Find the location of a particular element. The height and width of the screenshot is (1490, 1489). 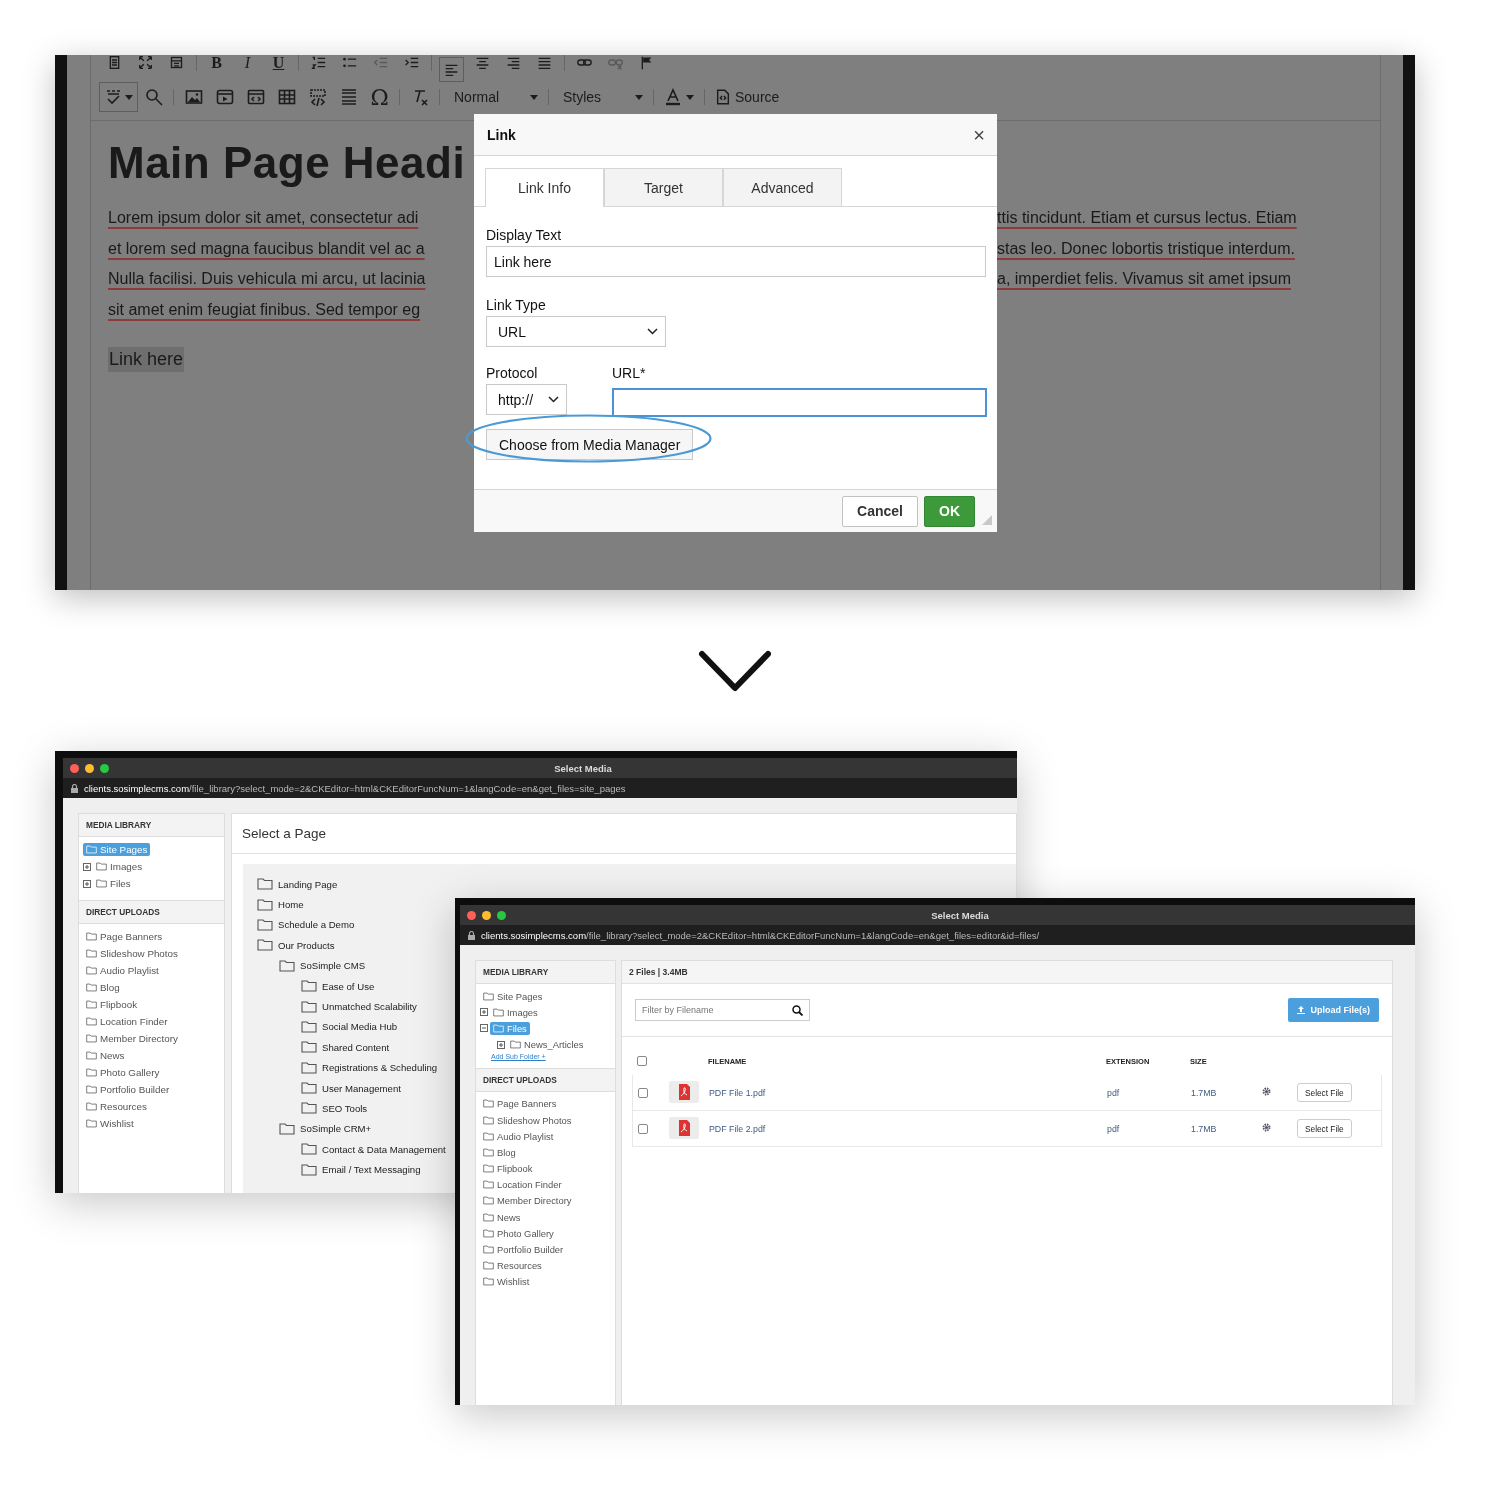

folder-item: Site Pages is located at coordinates (513, 996).